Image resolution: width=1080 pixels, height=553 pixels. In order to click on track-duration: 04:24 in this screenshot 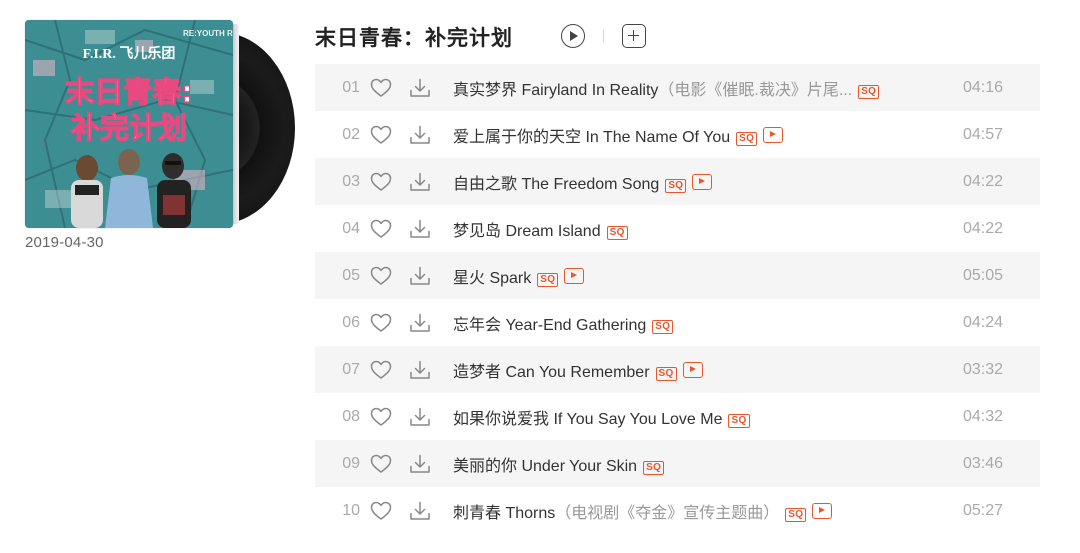, I will do `click(982, 322)`.